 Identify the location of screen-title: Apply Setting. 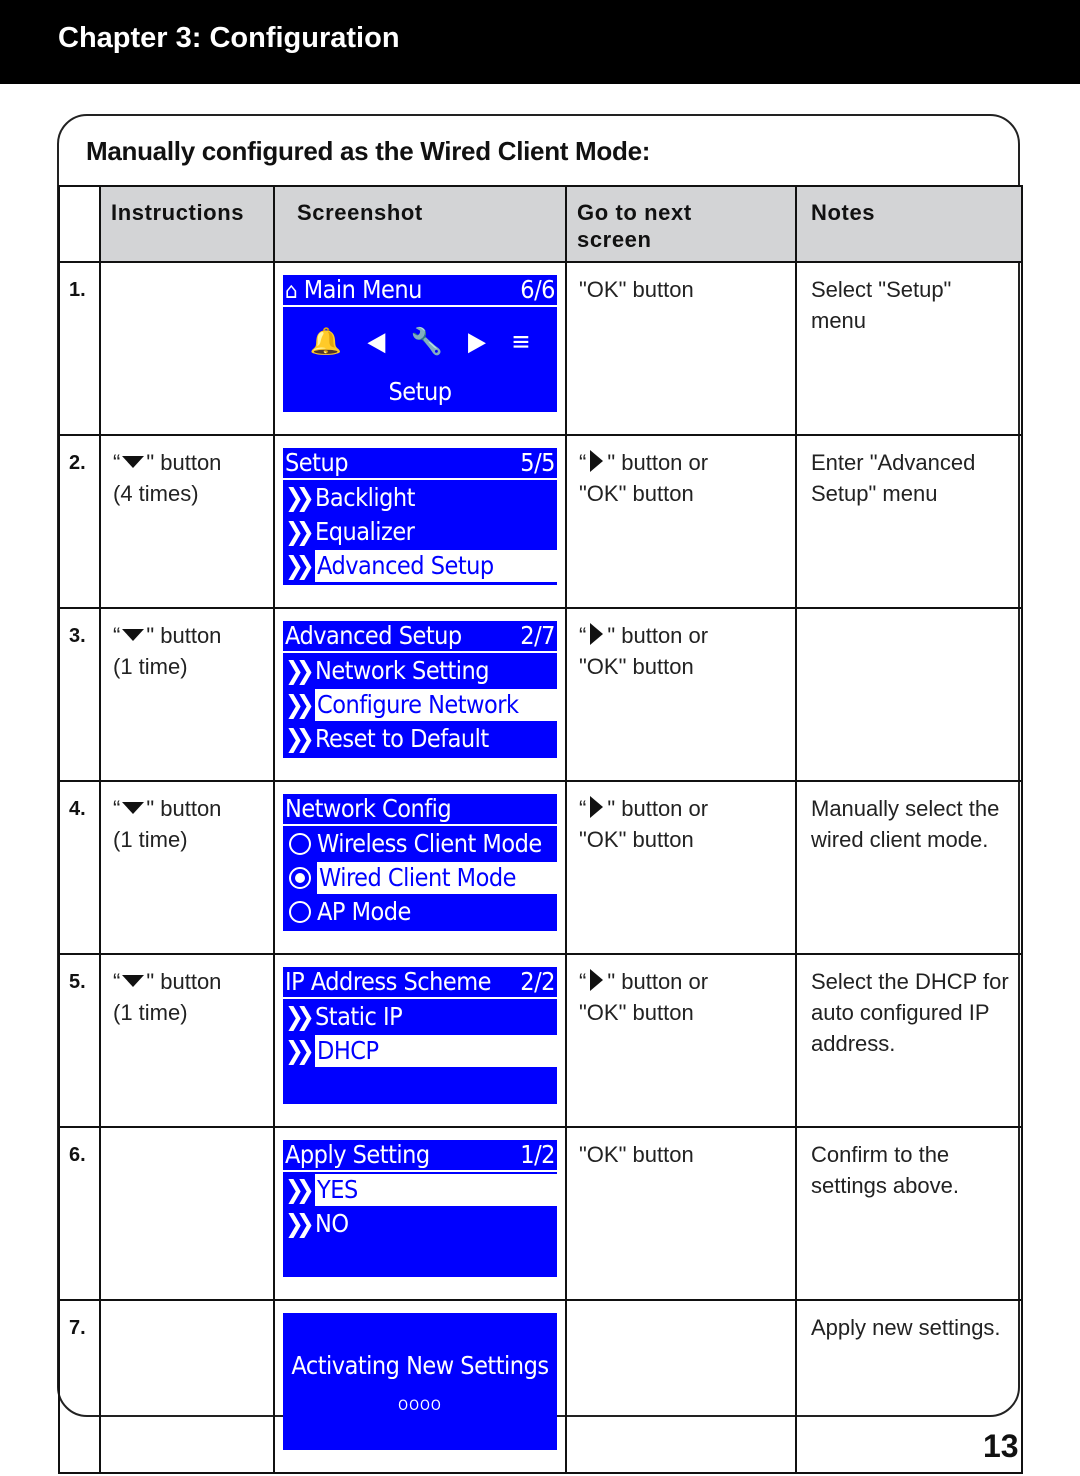
(357, 1154).